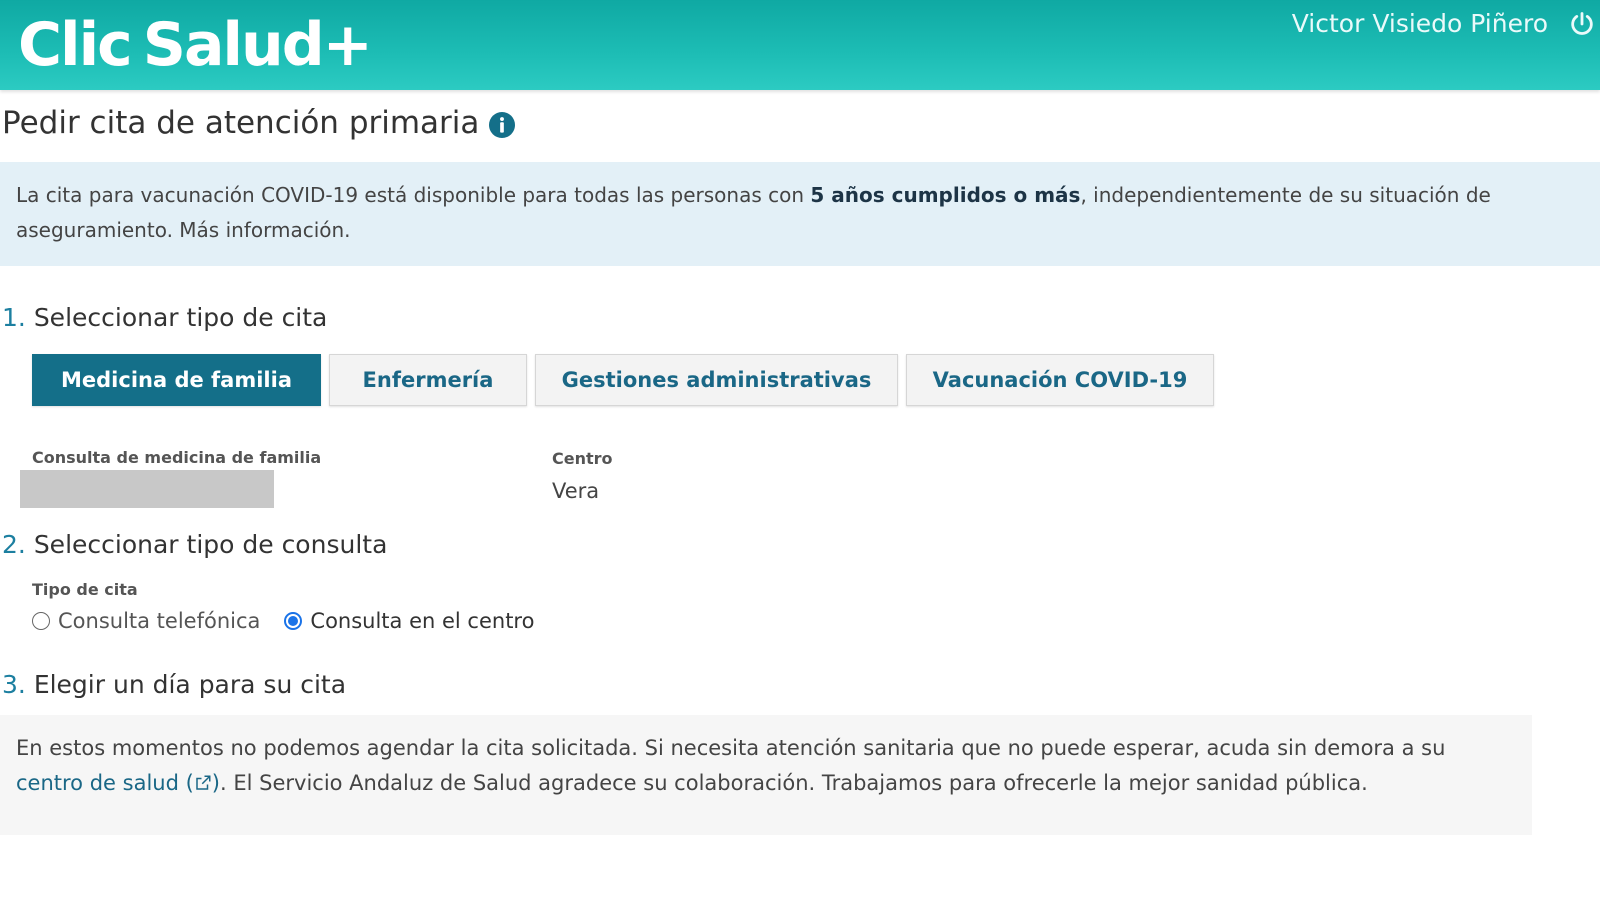 The width and height of the screenshot is (1600, 900). I want to click on radio-consulta-telefonica: Consulta telefónica, so click(146, 621).